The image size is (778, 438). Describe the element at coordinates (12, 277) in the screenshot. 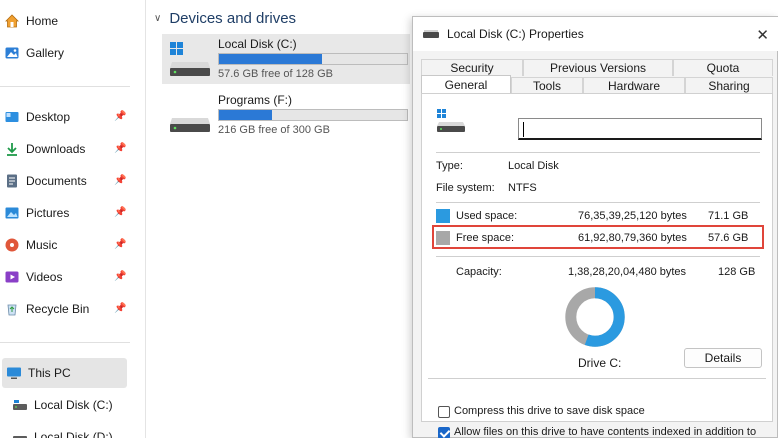

I see `videos-icon` at that location.